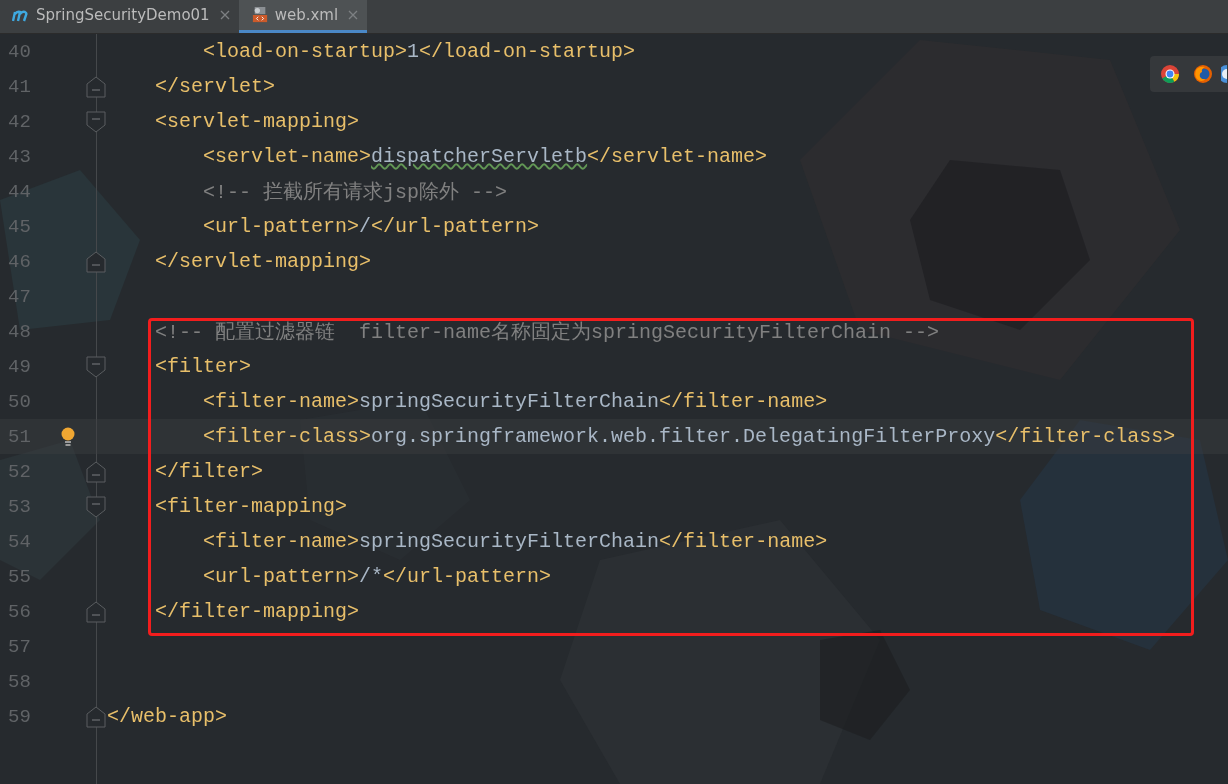 This screenshot has height=784, width=1228. What do you see at coordinates (287, 436) in the screenshot?
I see `xml-tag: <filter-class>` at bounding box center [287, 436].